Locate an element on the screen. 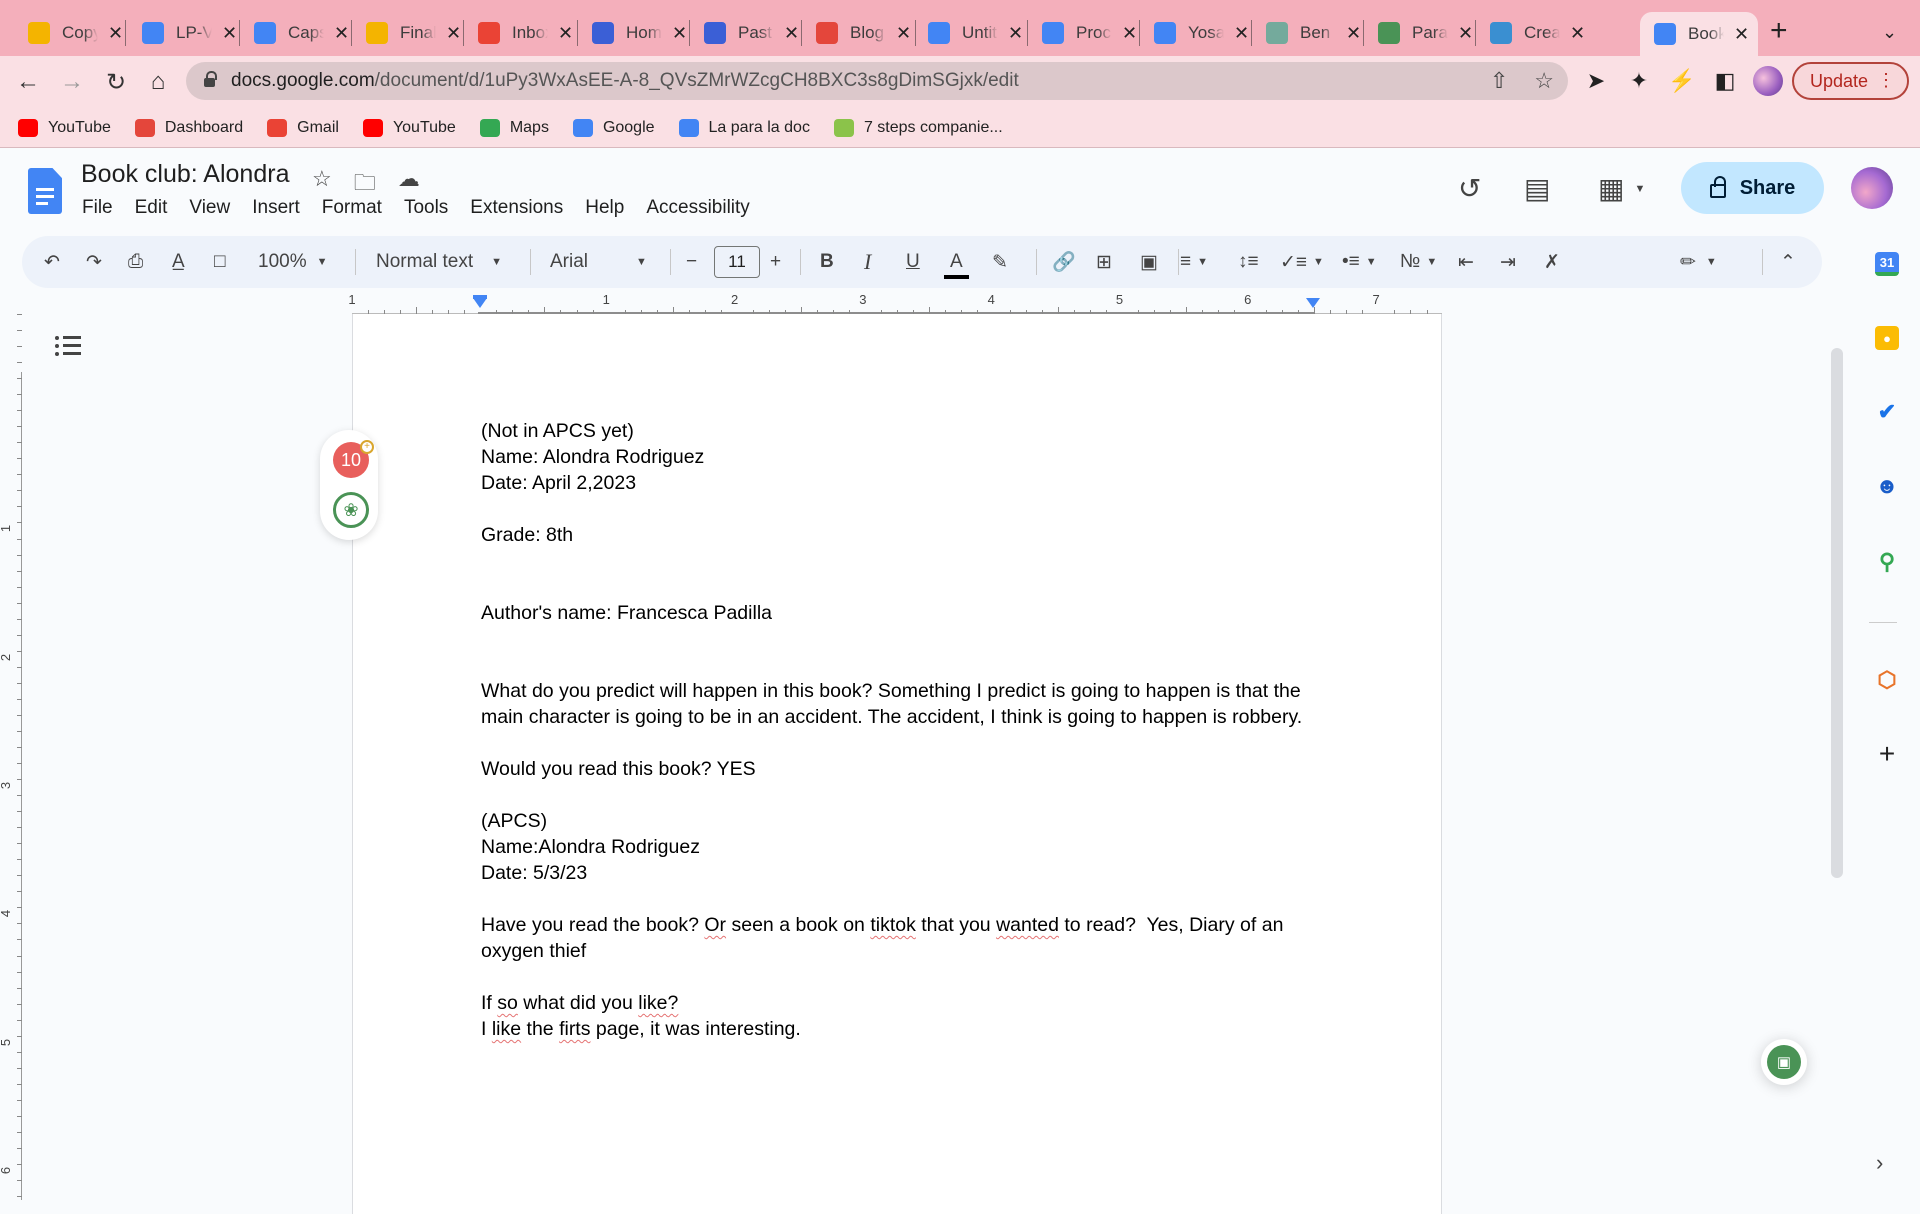  home-button: ⌂ is located at coordinates (158, 82).